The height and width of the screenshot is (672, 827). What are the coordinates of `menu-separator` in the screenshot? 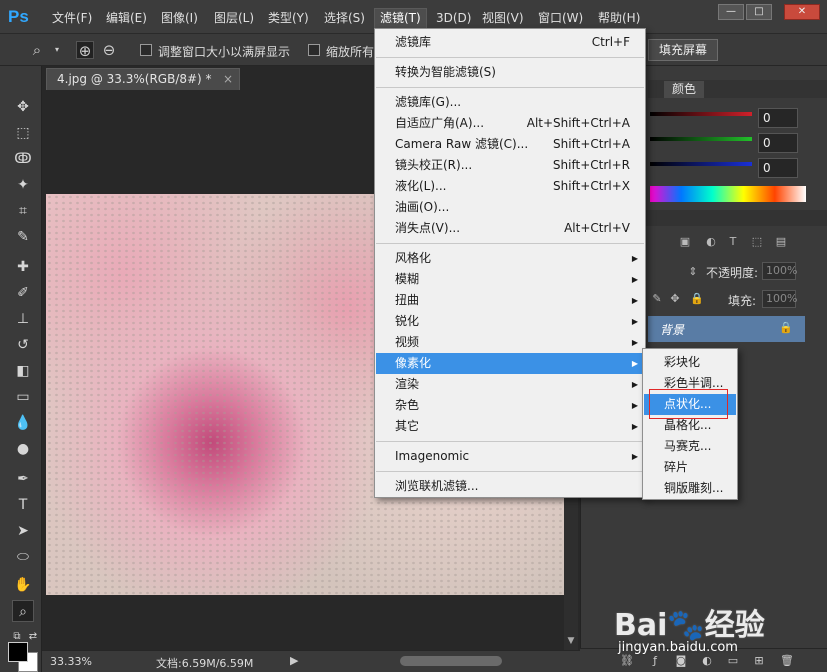 It's located at (510, 471).